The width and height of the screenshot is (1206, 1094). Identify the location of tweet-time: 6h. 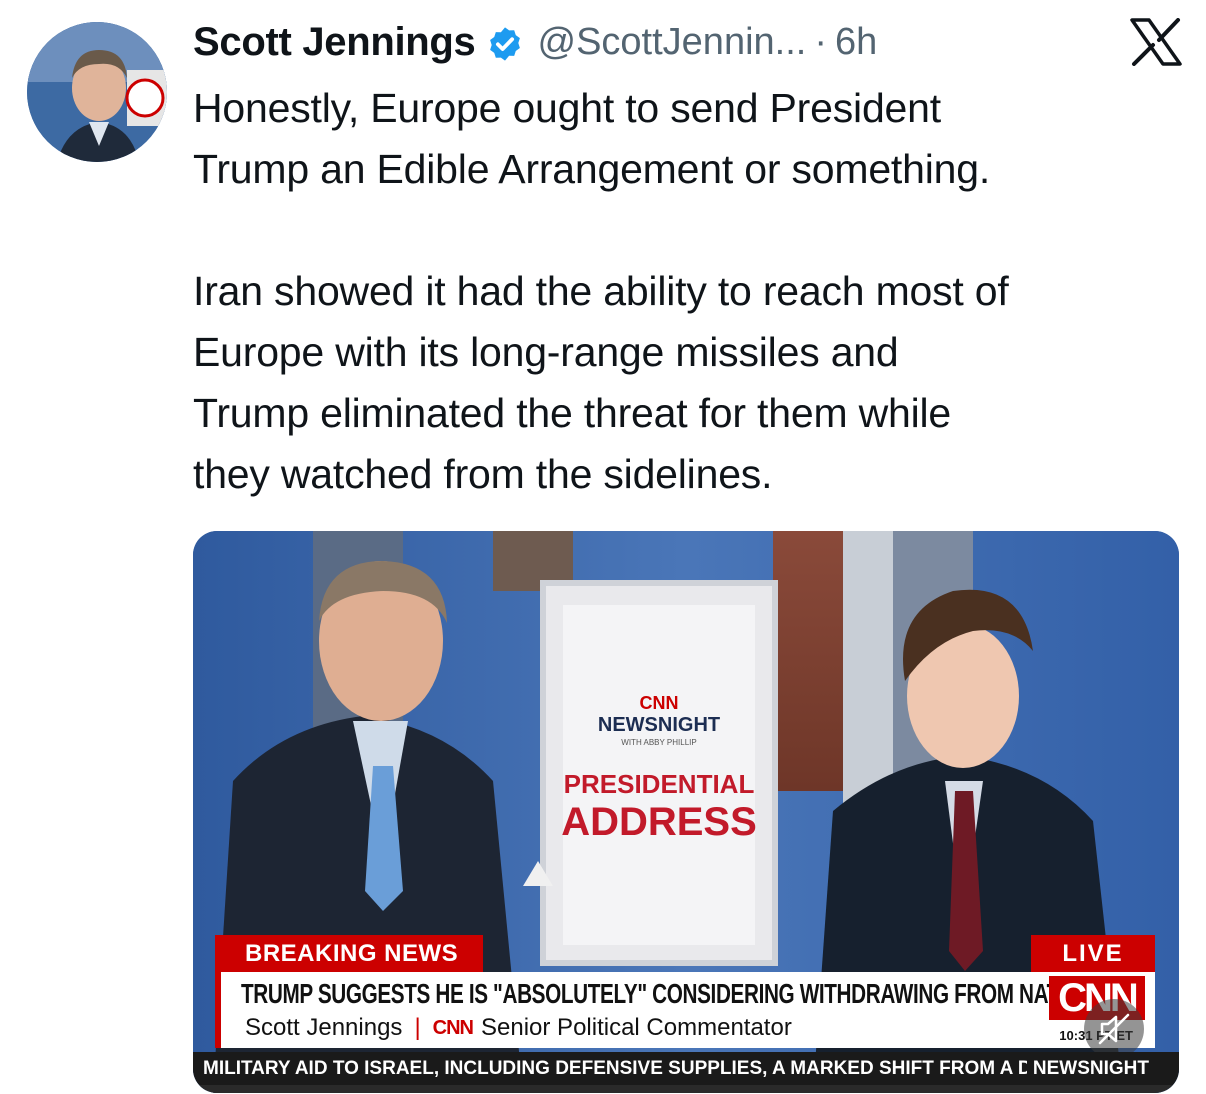
(856, 42).